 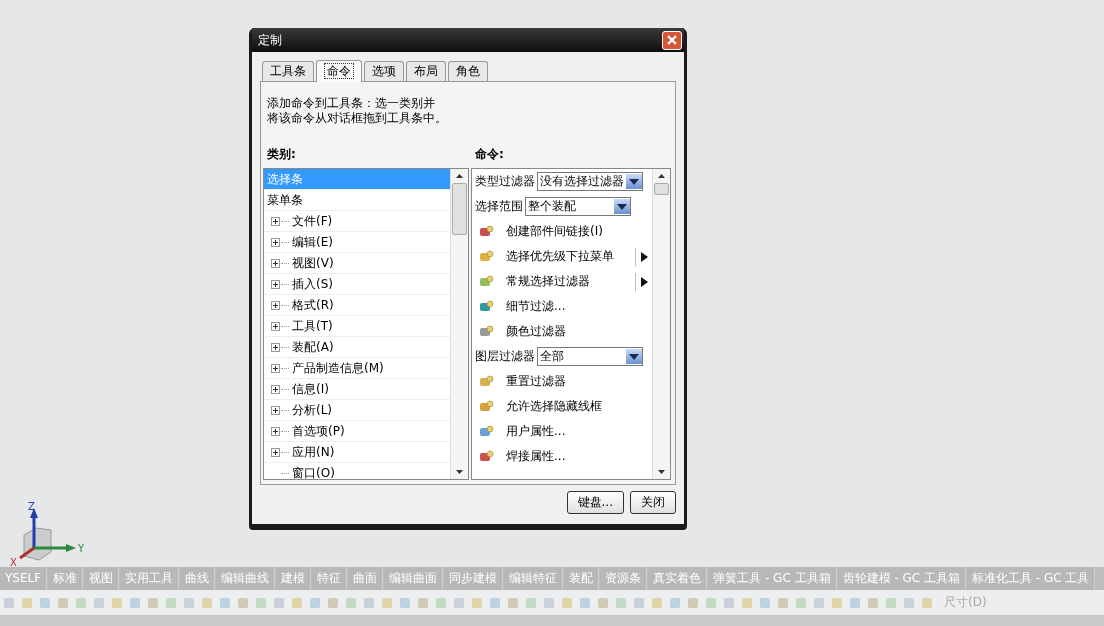 What do you see at coordinates (313, 347) in the screenshot?
I see `category-item: 装配(A)` at bounding box center [313, 347].